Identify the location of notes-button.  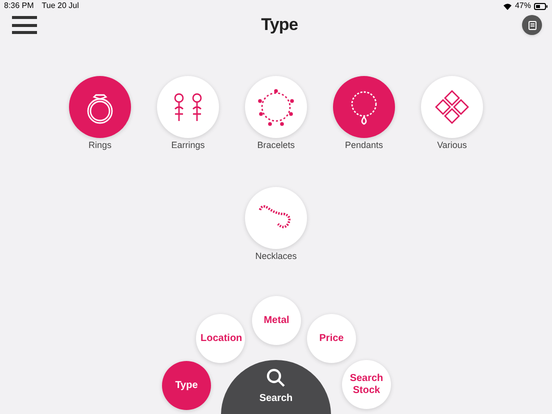
(532, 25).